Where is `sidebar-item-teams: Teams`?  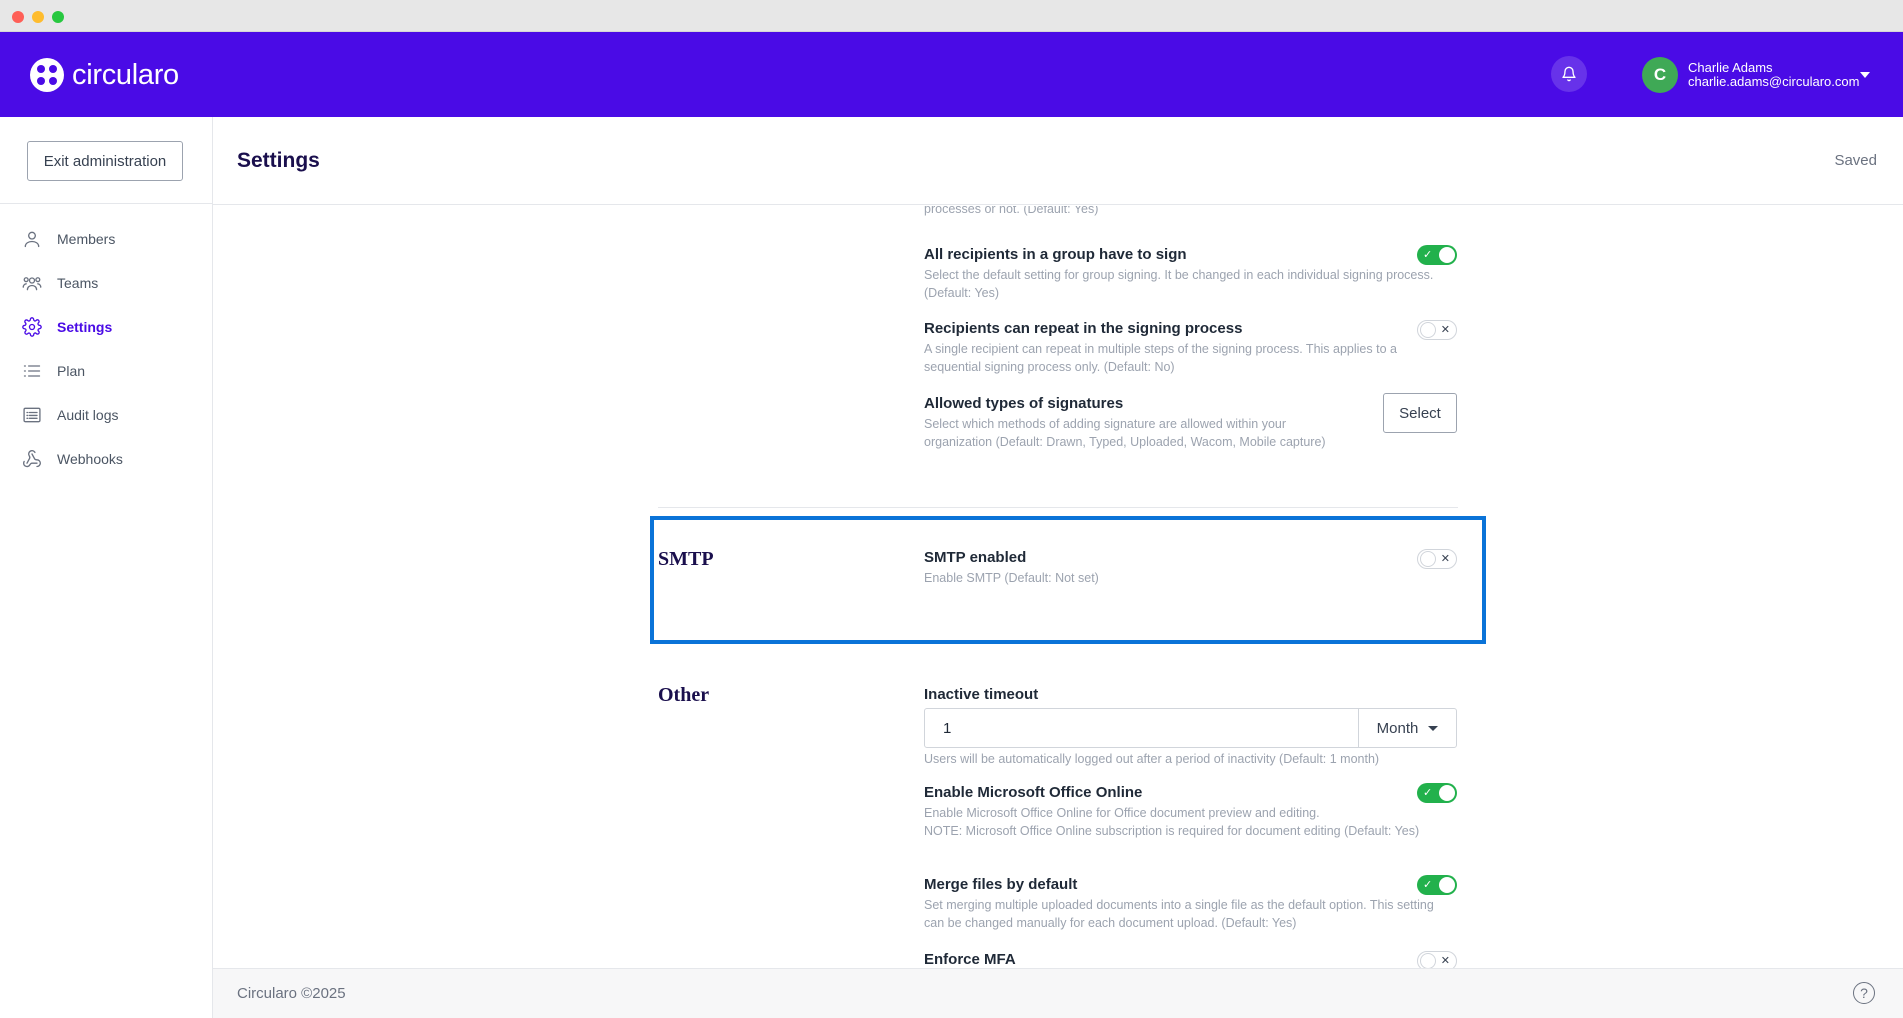 sidebar-item-teams: Teams is located at coordinates (106, 283).